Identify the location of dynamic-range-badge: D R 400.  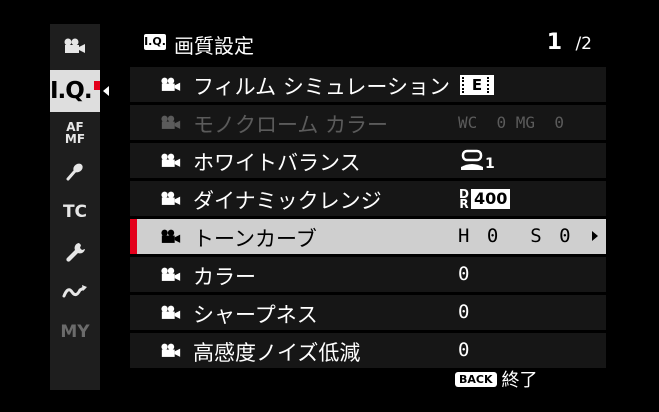
(484, 198).